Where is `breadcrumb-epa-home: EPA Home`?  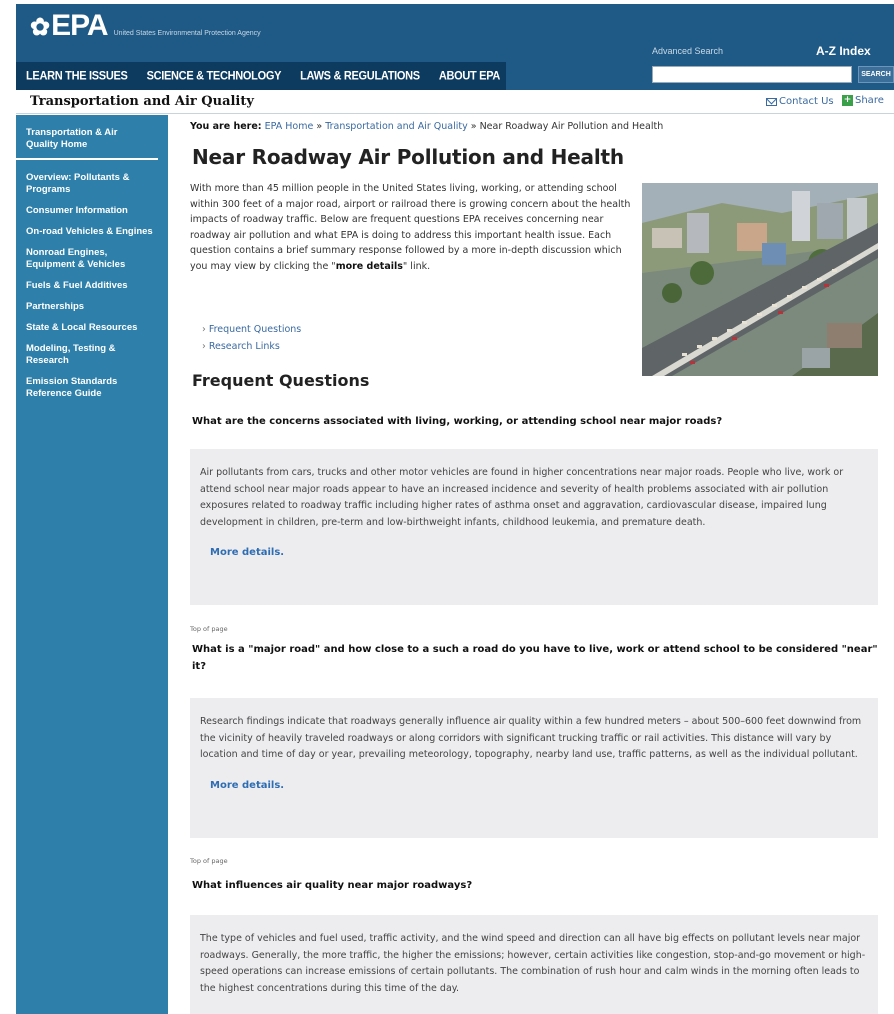 breadcrumb-epa-home: EPA Home is located at coordinates (289, 126).